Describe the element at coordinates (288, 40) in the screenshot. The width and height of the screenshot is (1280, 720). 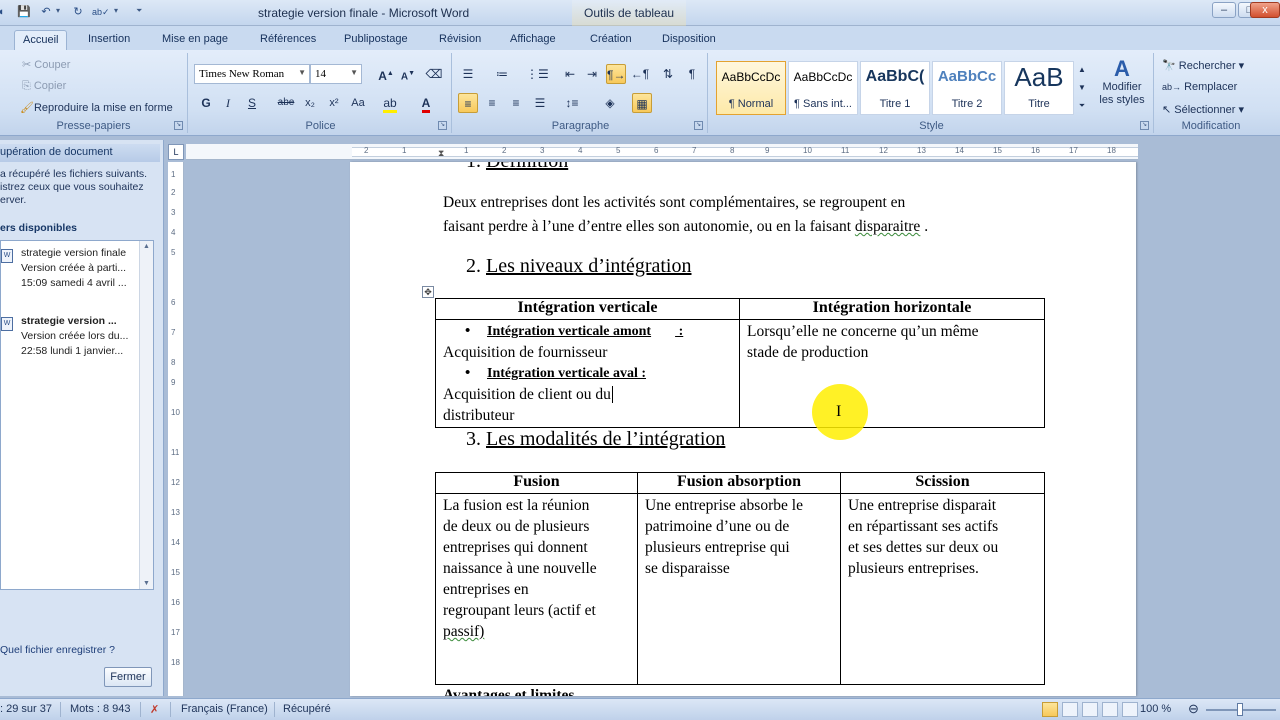
I see `tab-references: Références` at that location.